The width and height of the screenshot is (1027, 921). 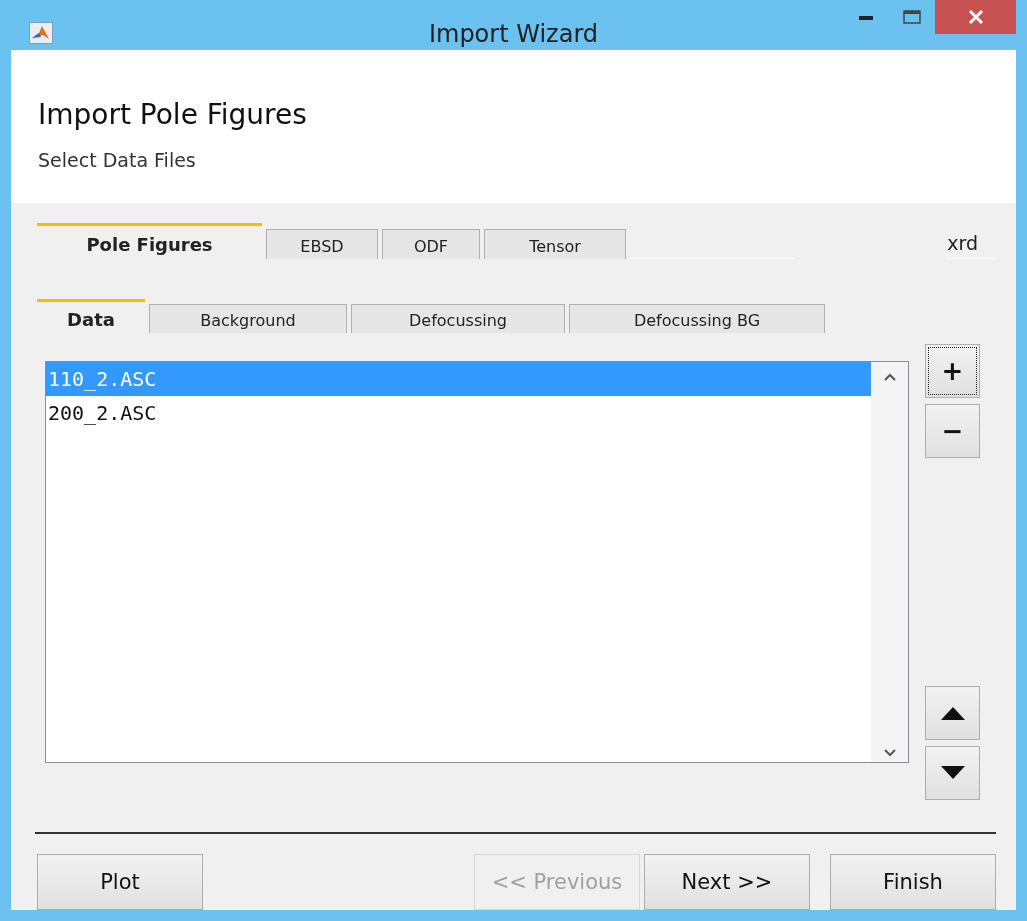 I want to click on triangle-down-icon, so click(x=952, y=773).